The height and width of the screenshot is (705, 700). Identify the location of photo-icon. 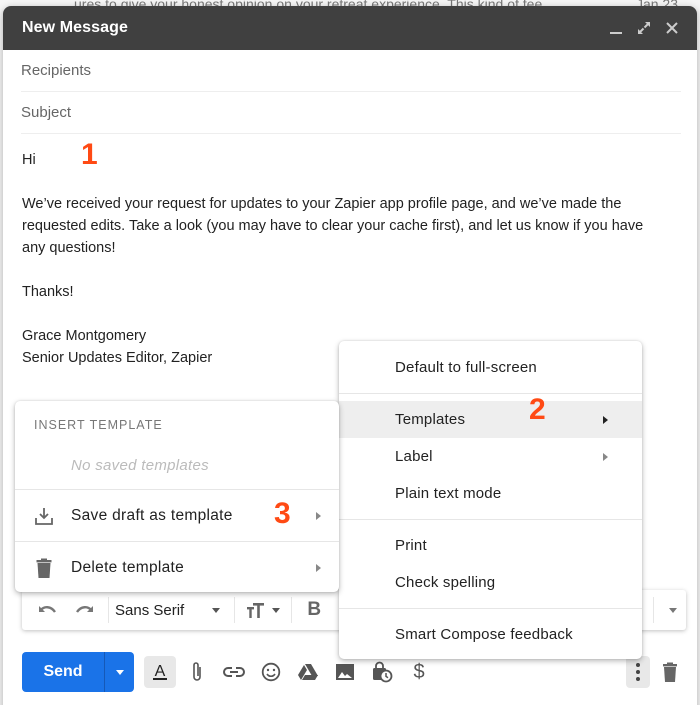
(345, 672).